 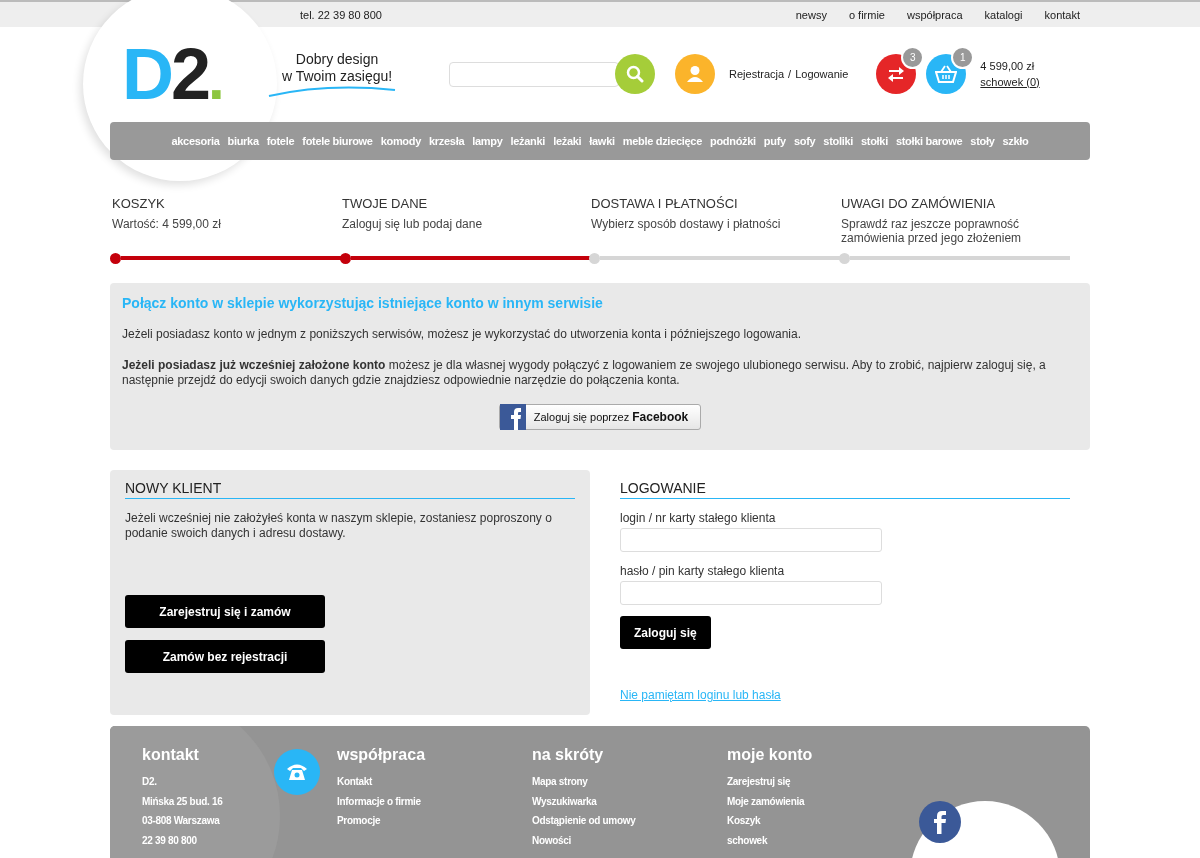 I want to click on swoosh-icon, so click(x=332, y=91).